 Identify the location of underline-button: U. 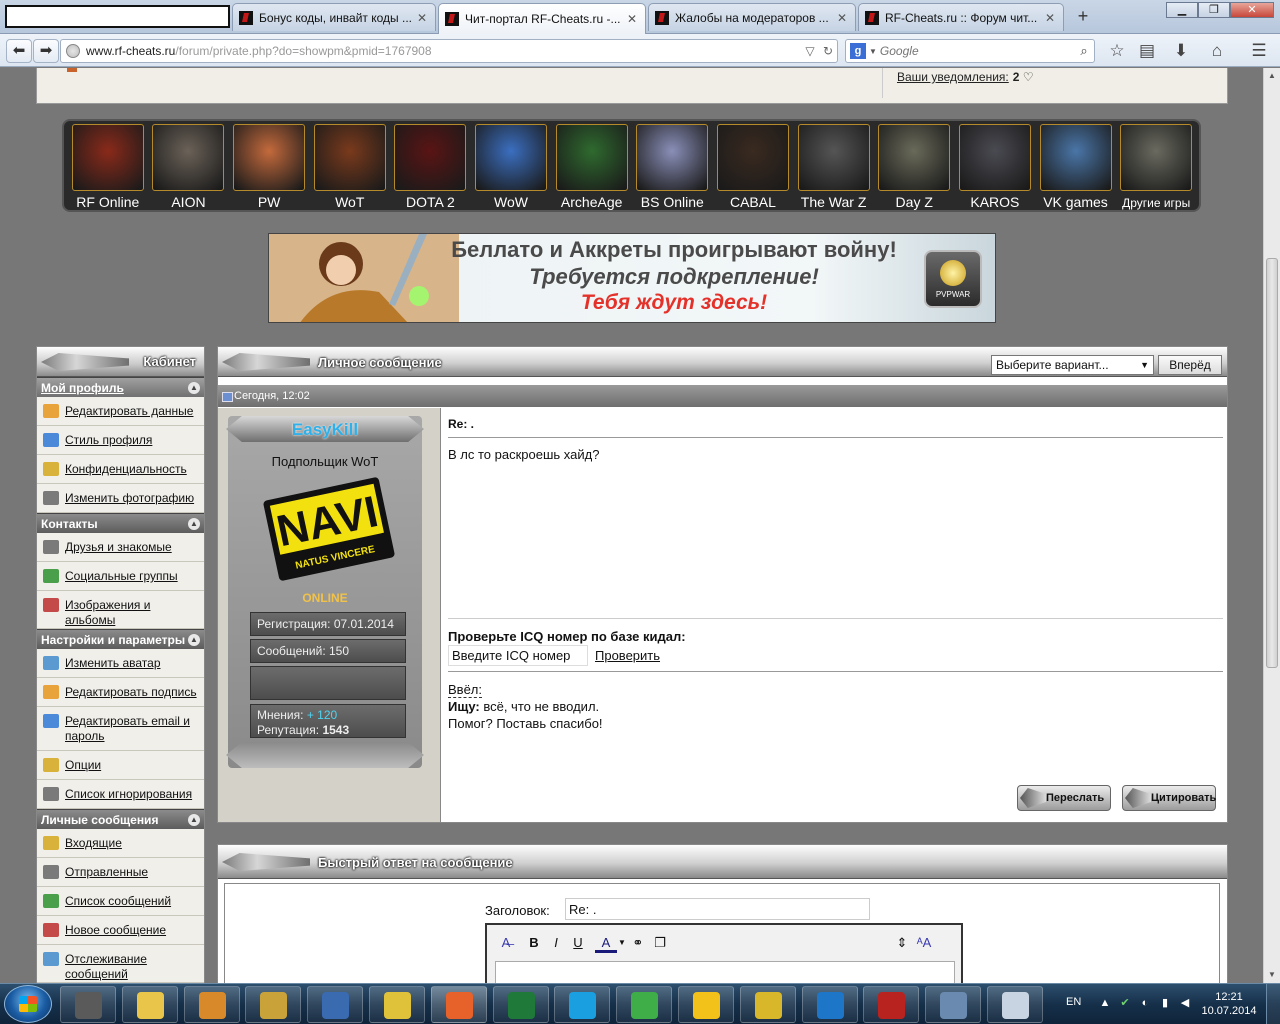
(578, 943).